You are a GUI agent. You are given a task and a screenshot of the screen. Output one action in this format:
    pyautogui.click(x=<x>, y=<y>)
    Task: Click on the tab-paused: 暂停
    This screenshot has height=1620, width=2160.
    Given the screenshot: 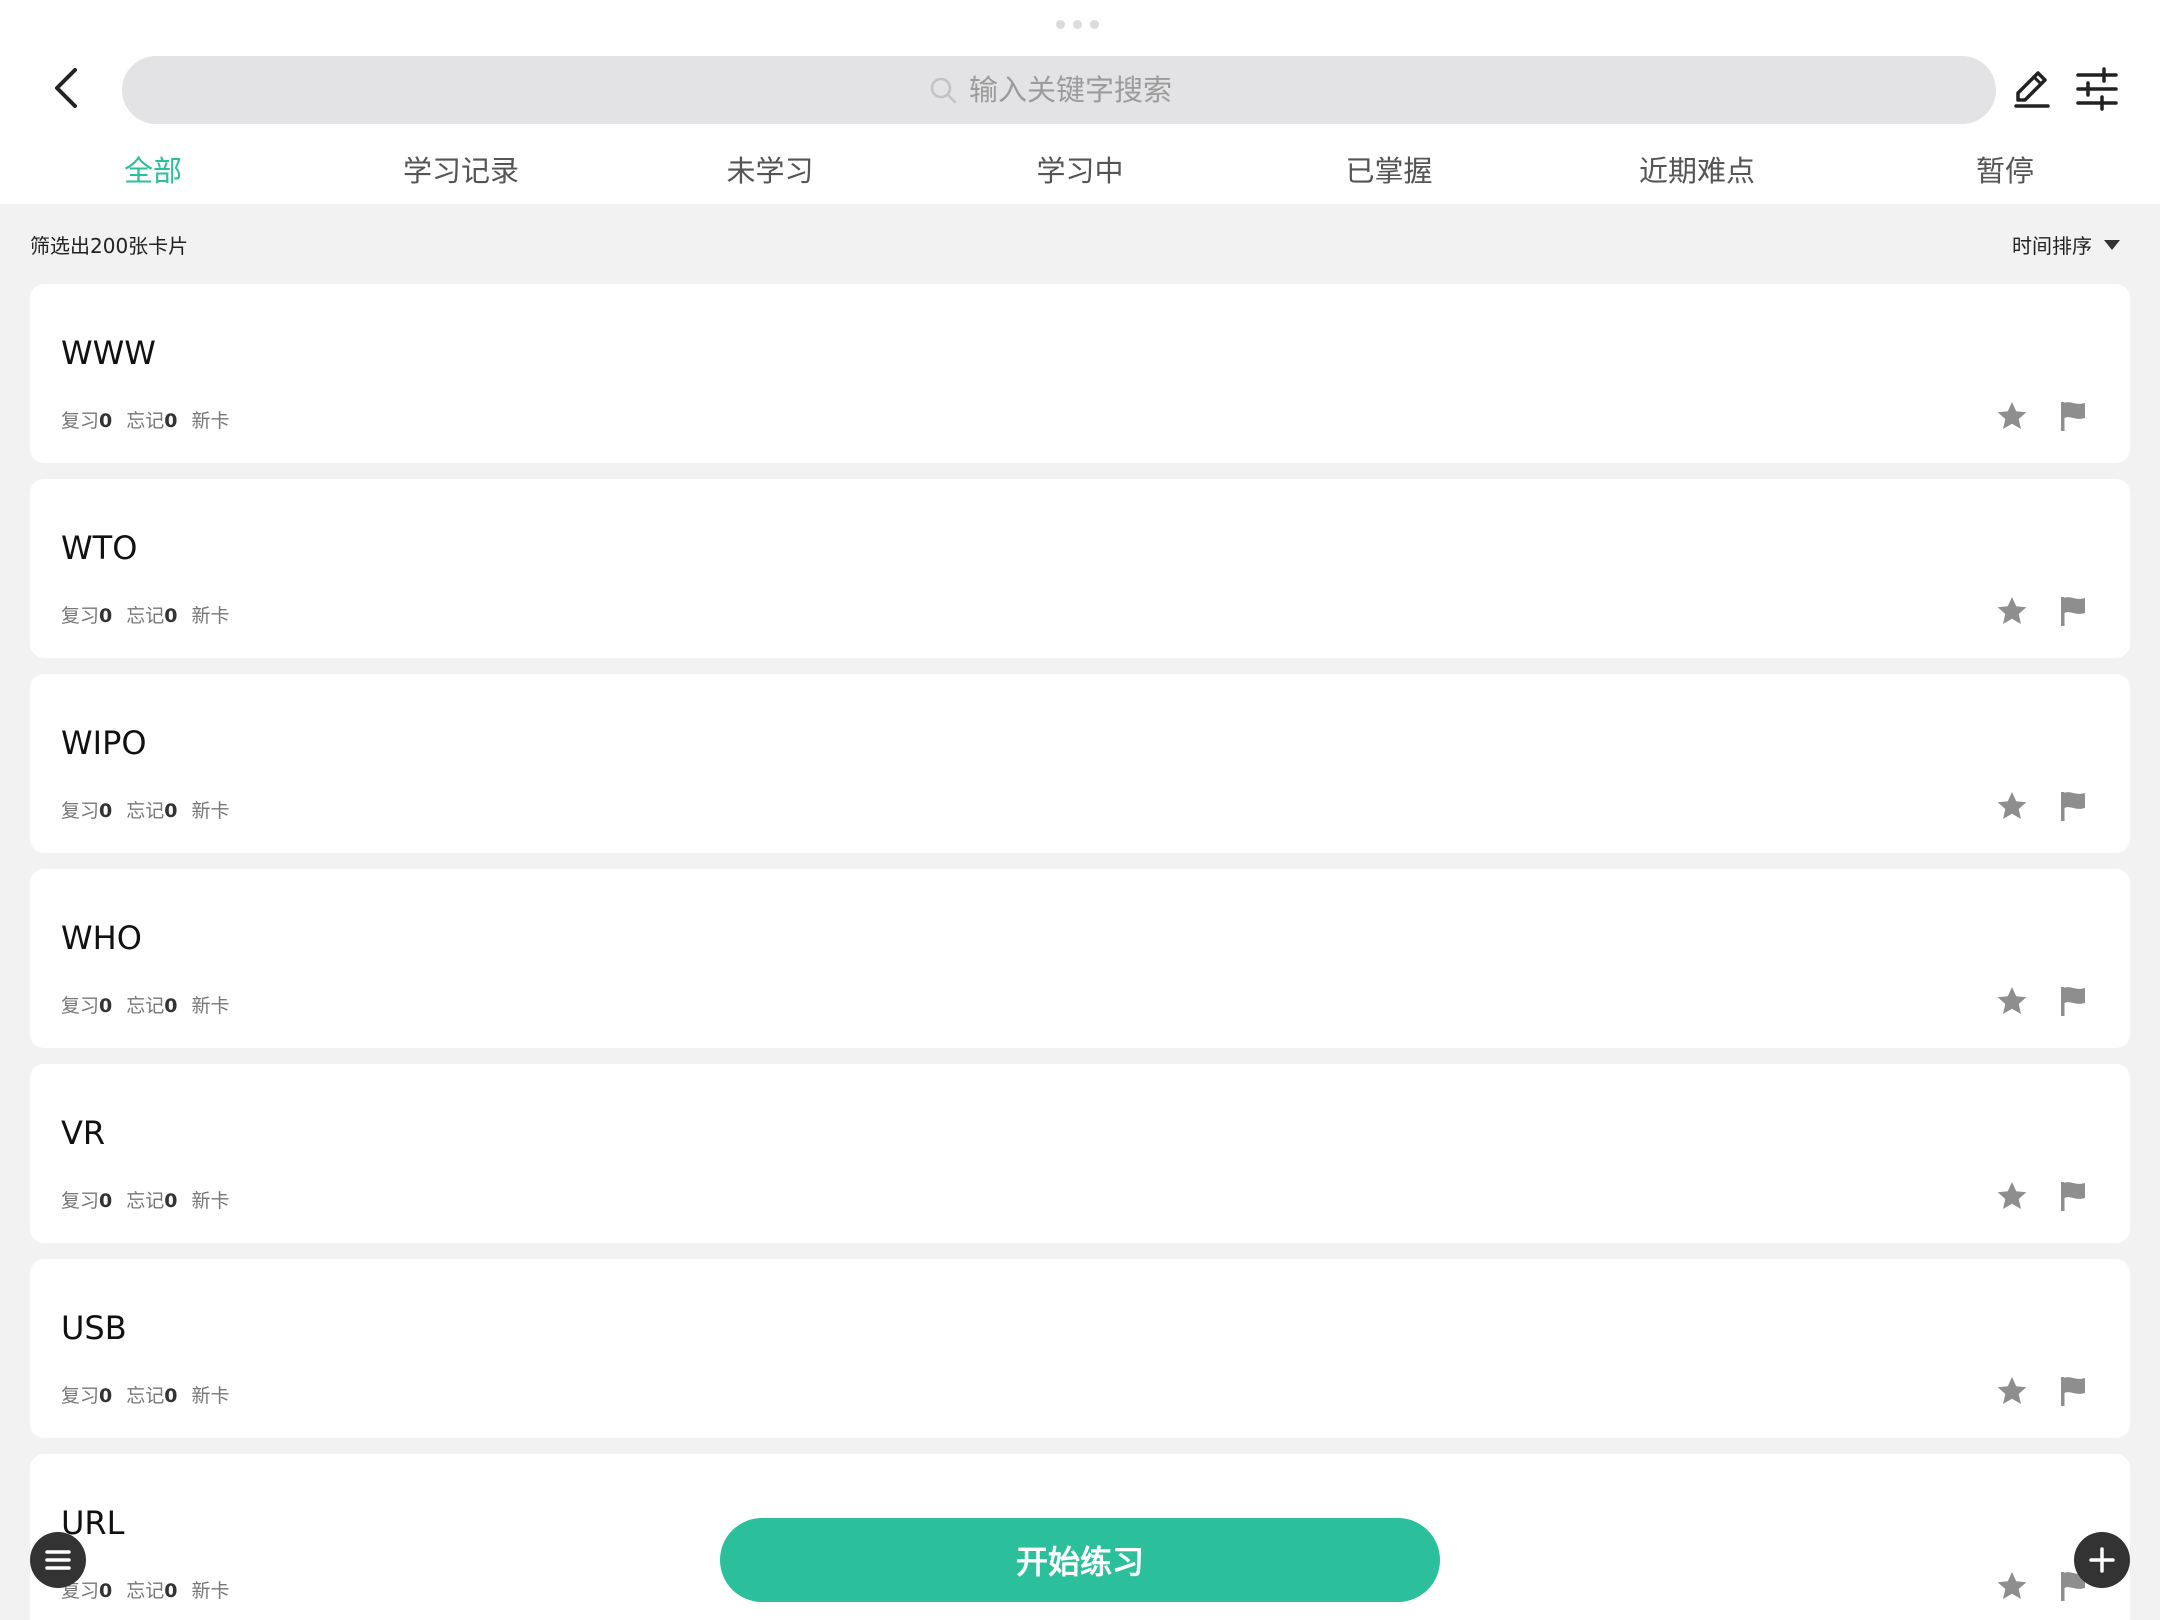 What is the action you would take?
    pyautogui.click(x=2005, y=169)
    